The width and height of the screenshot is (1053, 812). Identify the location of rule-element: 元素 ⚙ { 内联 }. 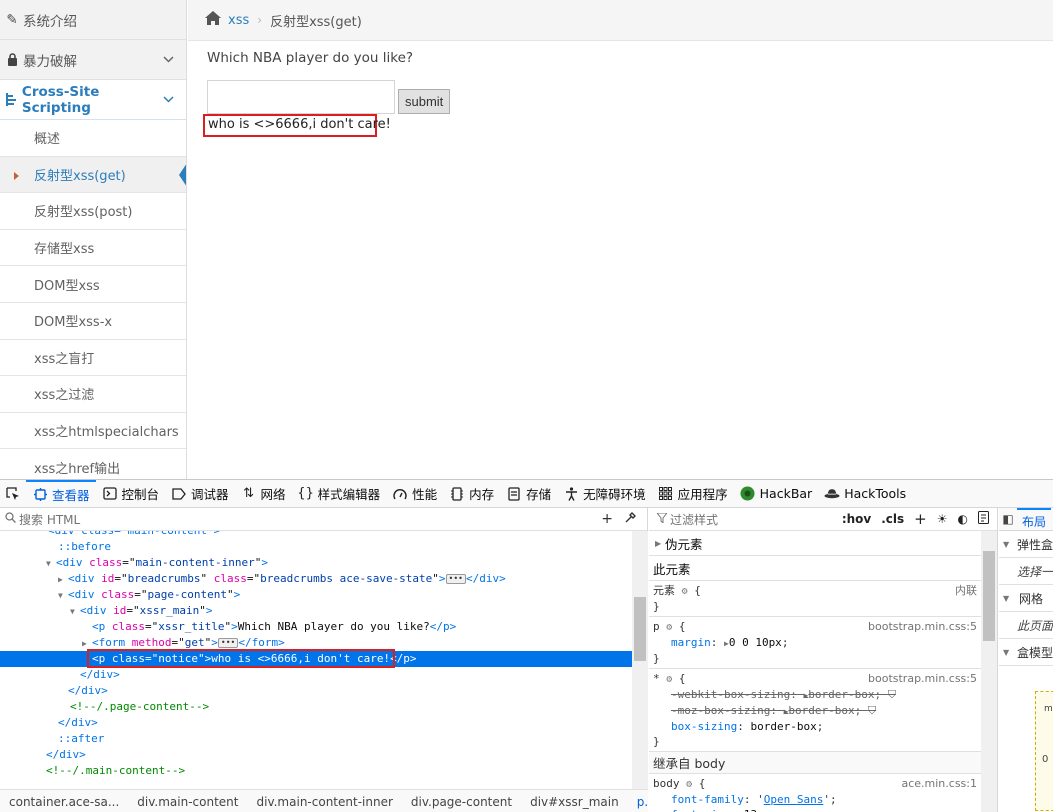
(823, 599).